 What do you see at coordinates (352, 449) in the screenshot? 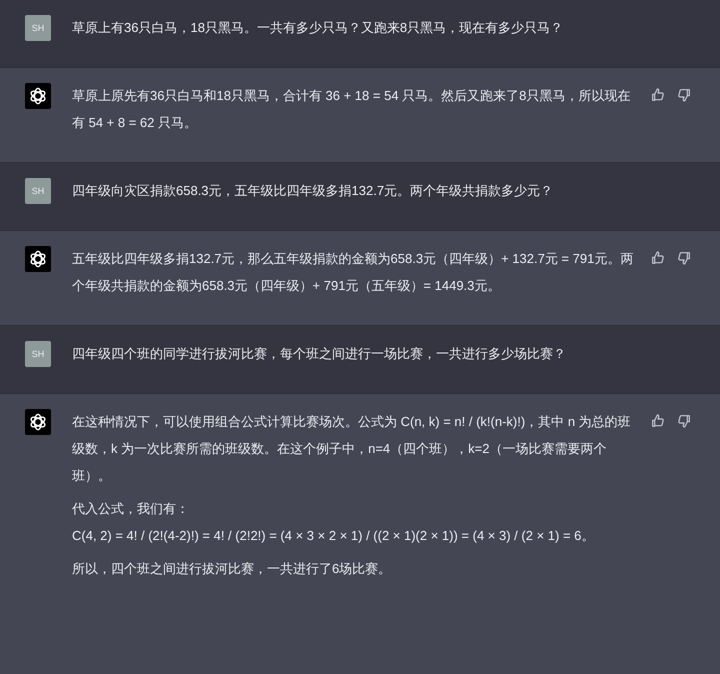
I see `message-text: 在这种情况下，可以使用组合公式计算比赛场次。公式为 C(n, k) = n! / (k!(n-k)!)，其中 n 为总的班级数，k 为一次比赛所需的班级数。在这个例子中，n=4（四个班），k=2（一场比赛需要两个班）。` at bounding box center [352, 449].